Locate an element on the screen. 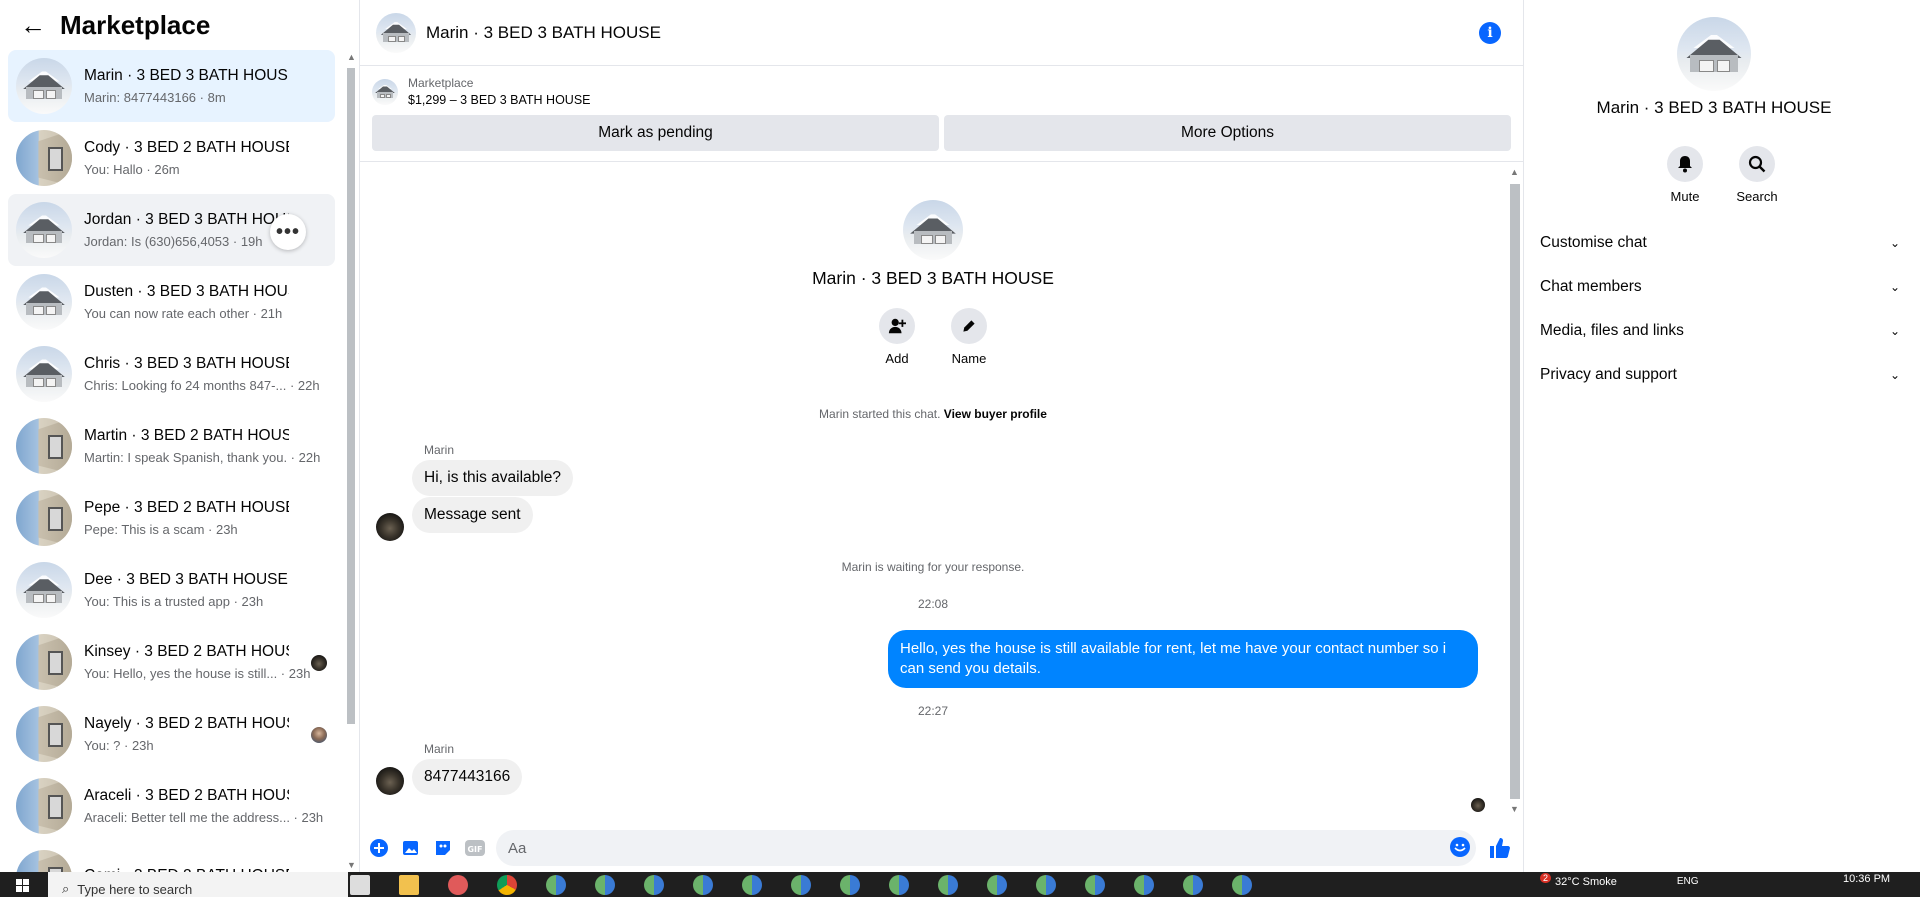  chat-title: Marin · 3 BED 3 BATH HOUSE is located at coordinates (543, 33).